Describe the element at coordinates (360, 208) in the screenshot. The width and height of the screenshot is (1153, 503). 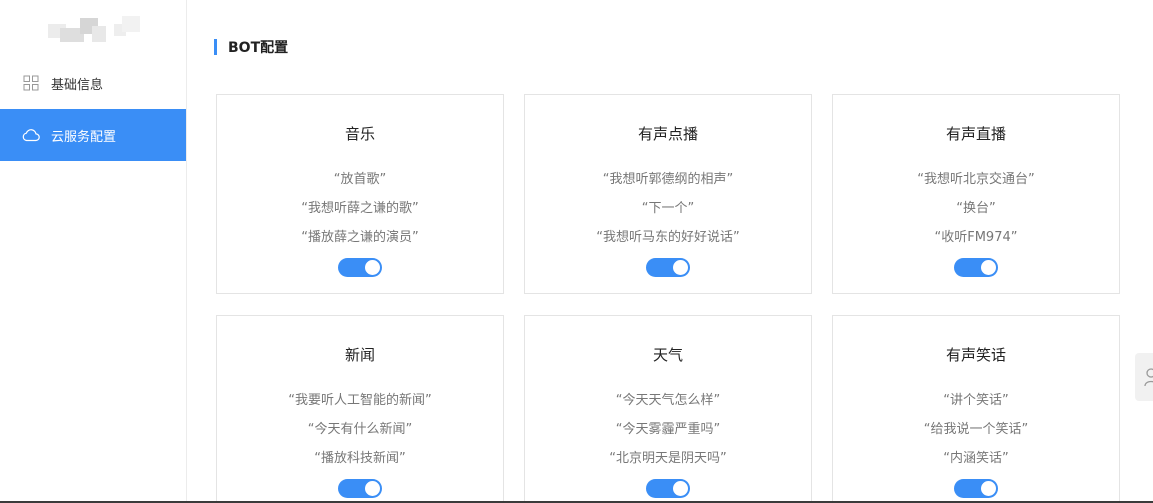
I see `card-example: “我想听薛之谦的歌”` at that location.